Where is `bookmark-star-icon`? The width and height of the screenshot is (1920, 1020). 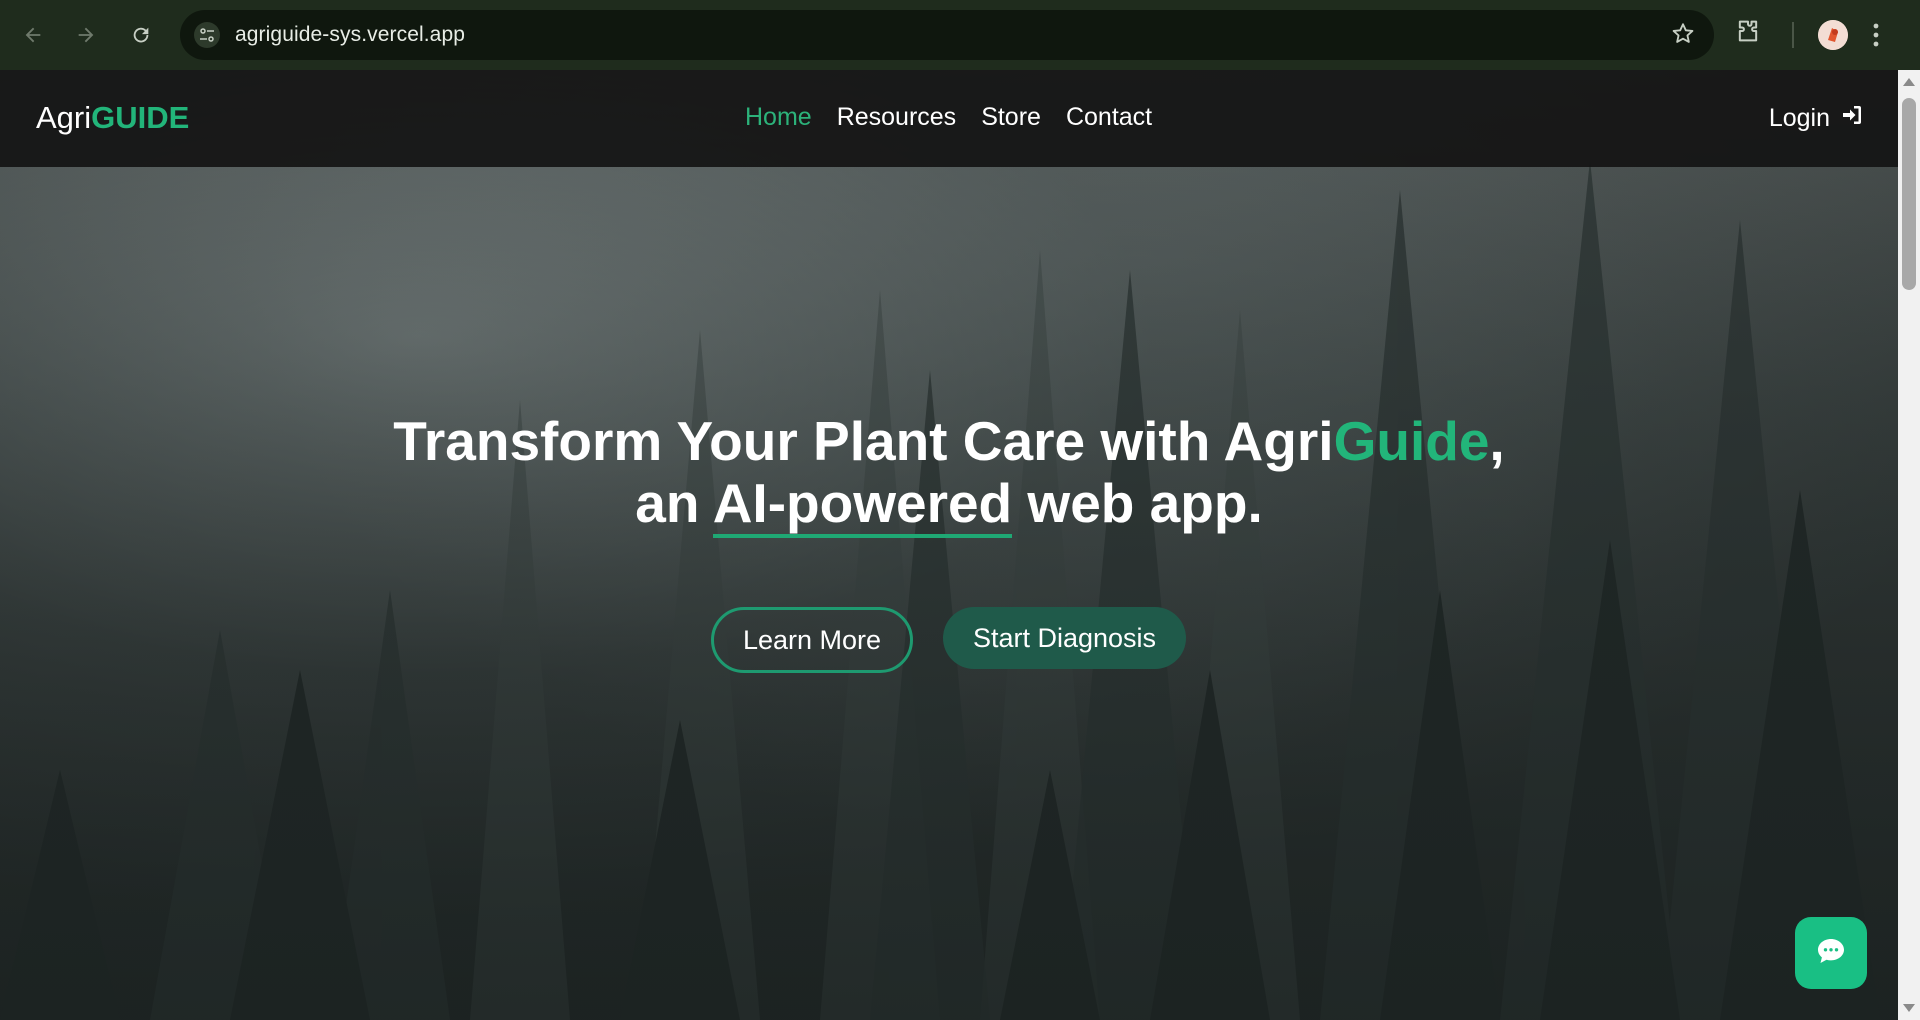
bookmark-star-icon is located at coordinates (1683, 36).